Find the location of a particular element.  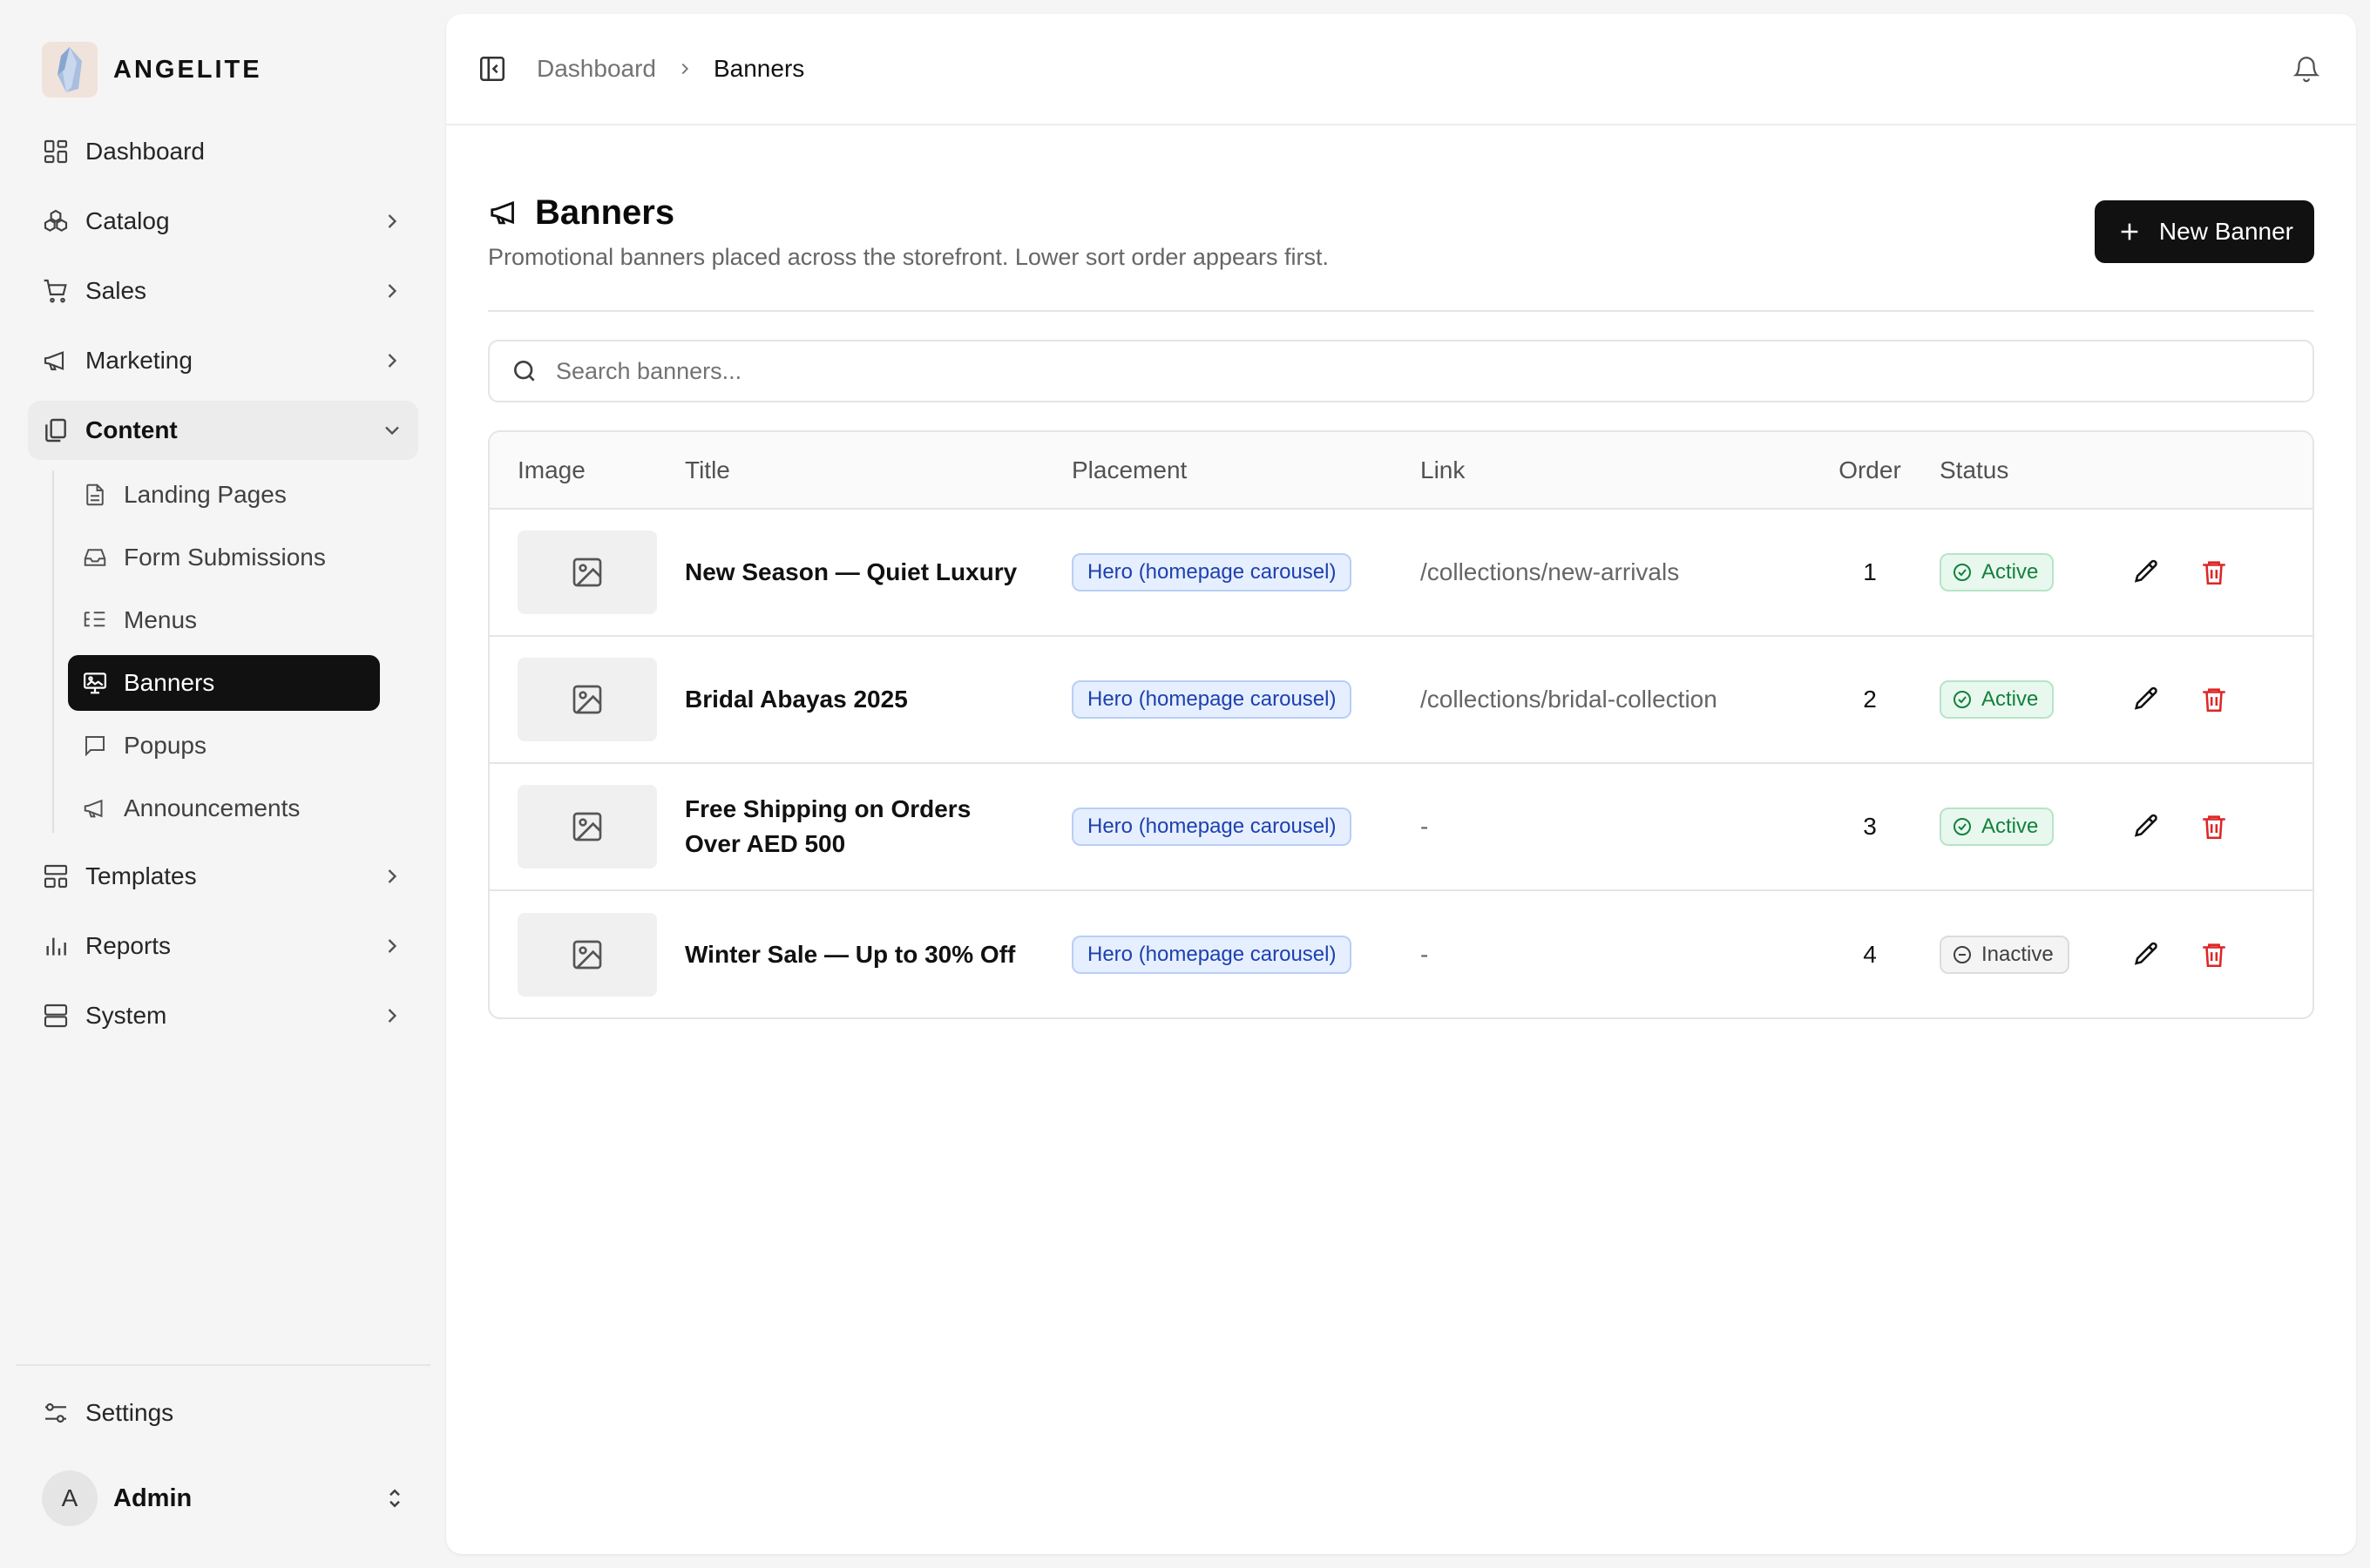

sidebar-item-landing-pages: Landing Pages is located at coordinates (224, 495).